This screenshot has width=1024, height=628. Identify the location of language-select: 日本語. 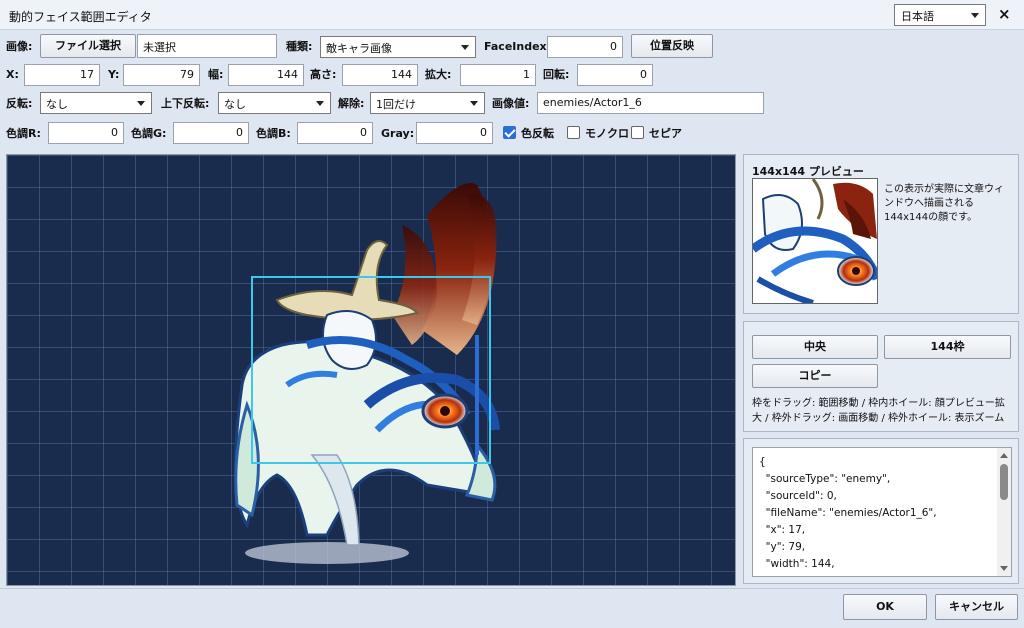
(940, 15).